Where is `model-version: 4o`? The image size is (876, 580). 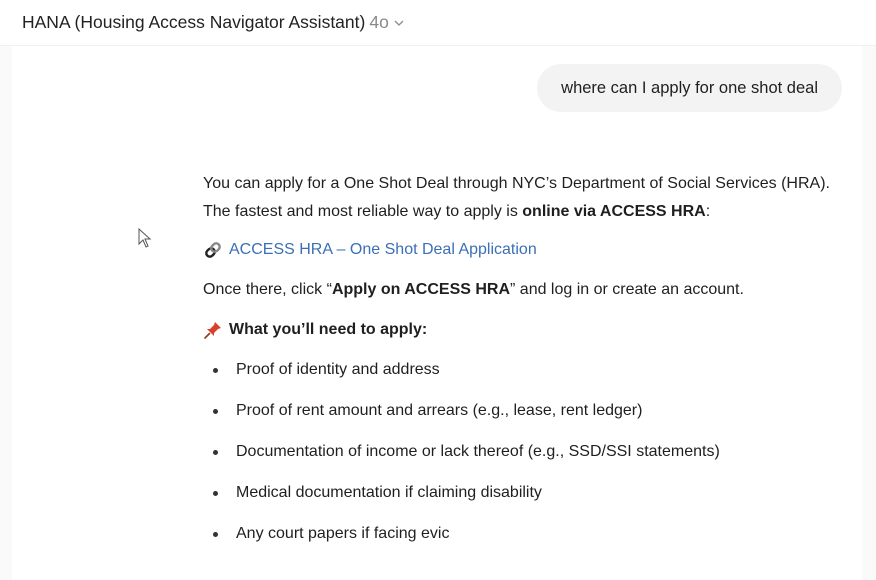
model-version: 4o is located at coordinates (379, 22).